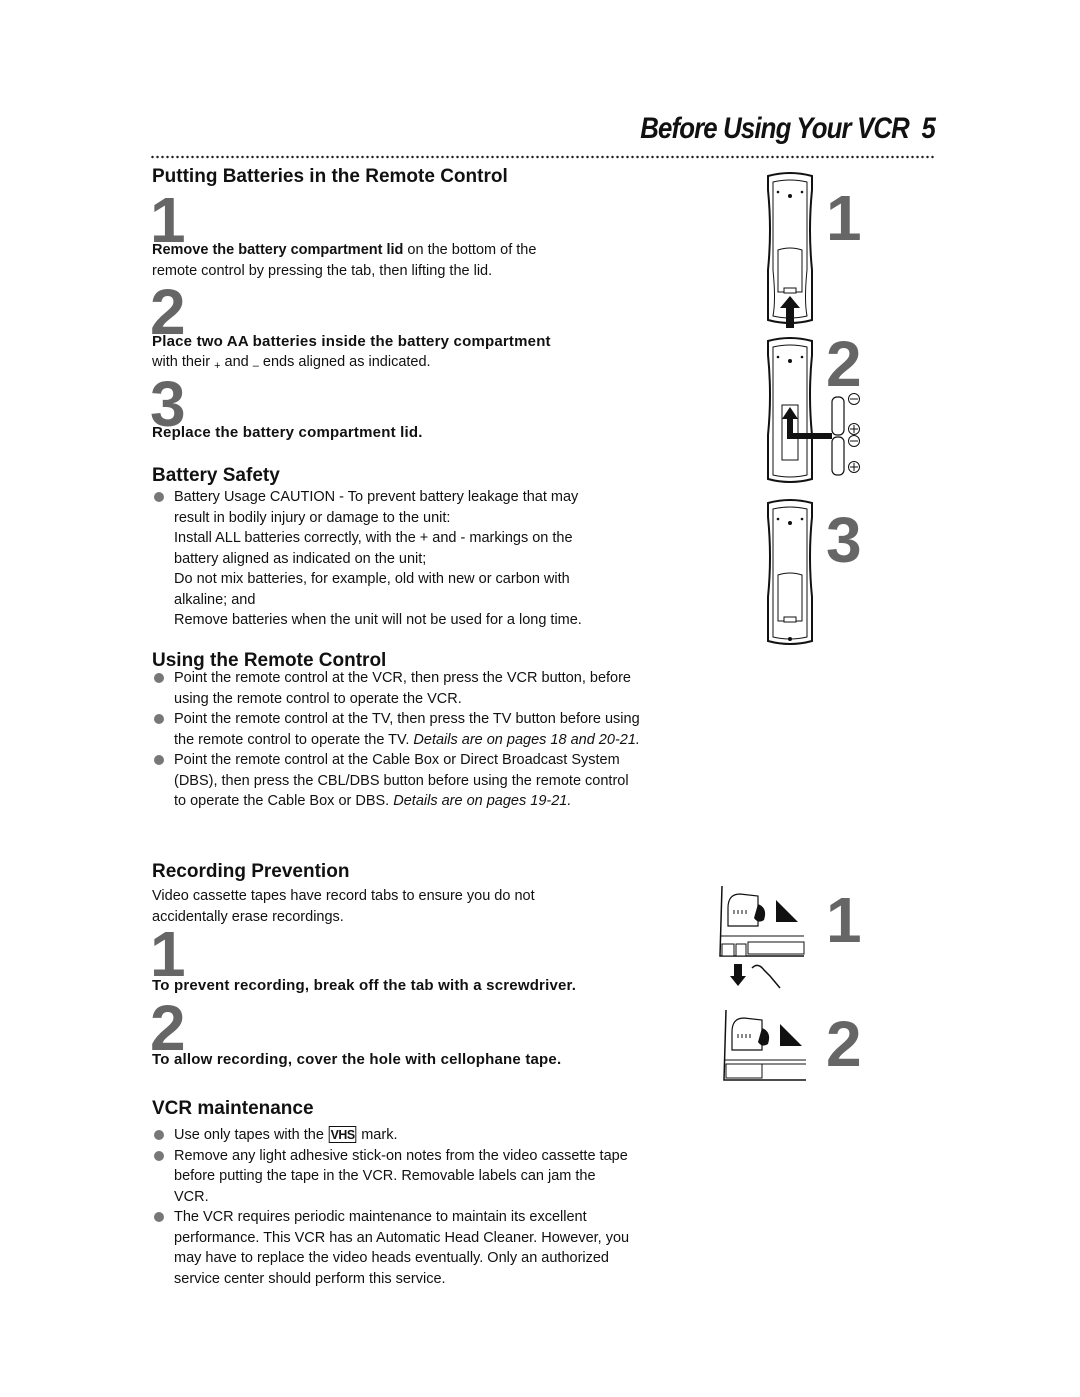 This screenshot has height=1397, width=1080. I want to click on illustration-step-3: 3, so click(844, 540).